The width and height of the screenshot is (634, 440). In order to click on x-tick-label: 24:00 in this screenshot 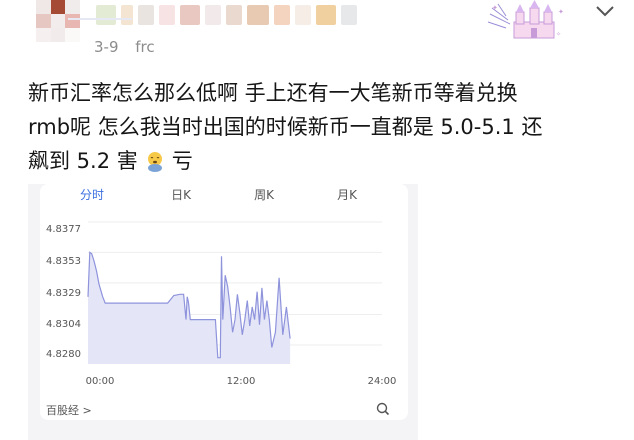, I will do `click(382, 381)`.